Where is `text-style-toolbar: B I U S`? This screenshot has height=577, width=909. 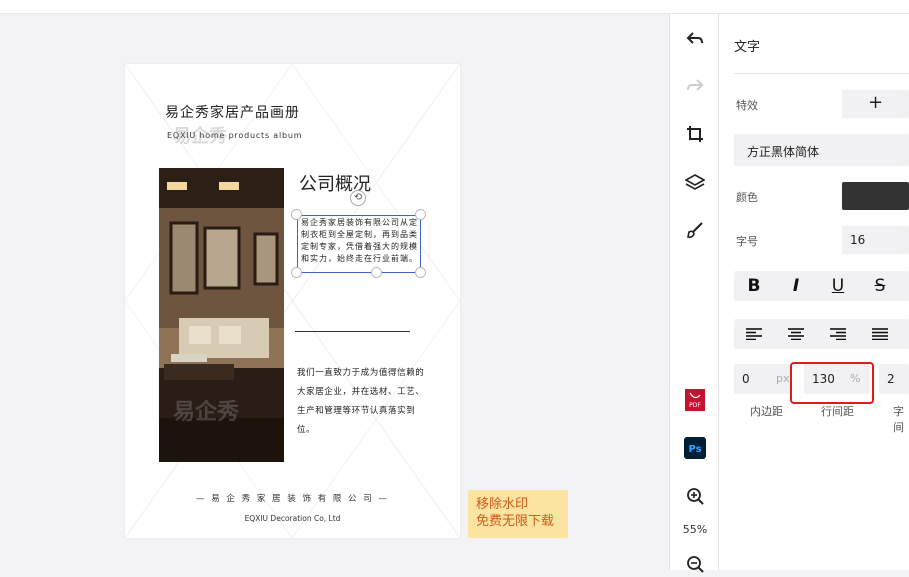 text-style-toolbar: B I U S is located at coordinates (821, 286).